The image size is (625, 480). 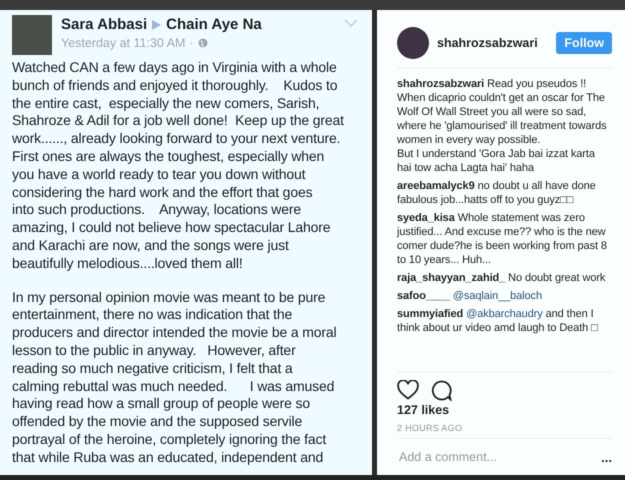 I want to click on post-text-line: and Karachi are now, and the songs were just, so click(x=150, y=245).